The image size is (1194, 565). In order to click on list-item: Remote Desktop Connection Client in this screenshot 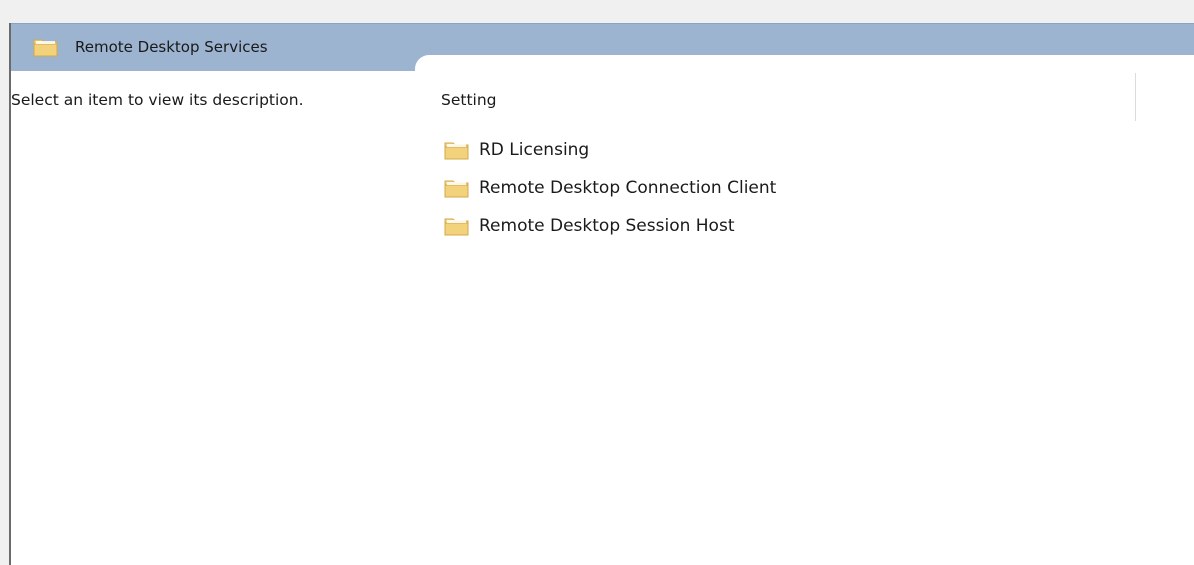, I will do `click(610, 188)`.